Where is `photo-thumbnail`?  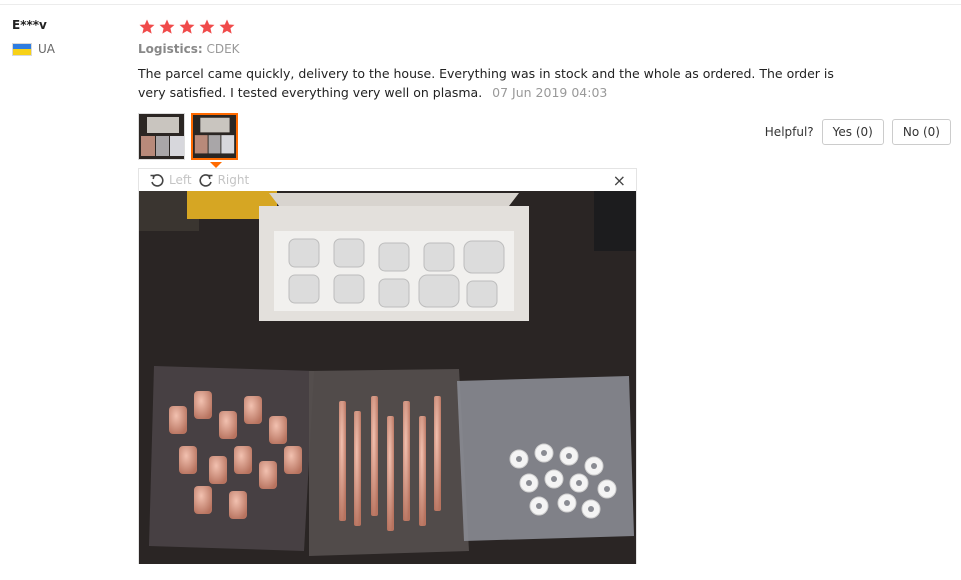
photo-thumbnail is located at coordinates (161, 136).